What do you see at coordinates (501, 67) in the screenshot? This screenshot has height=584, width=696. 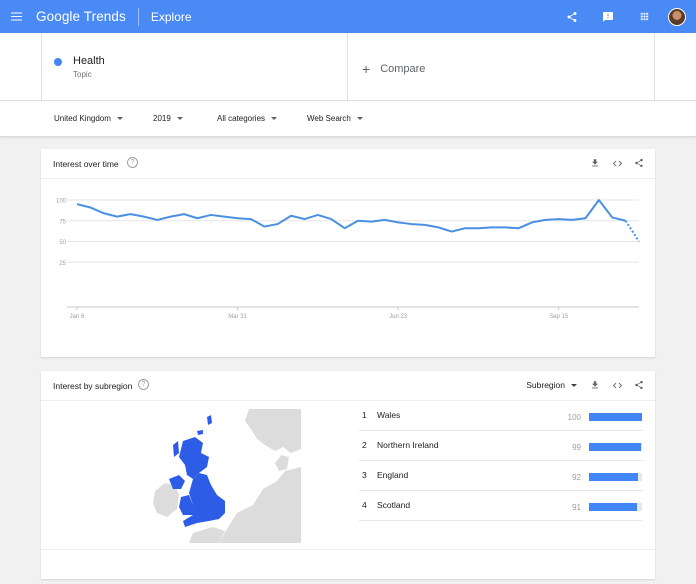 I see `compare-card: + Compare` at bounding box center [501, 67].